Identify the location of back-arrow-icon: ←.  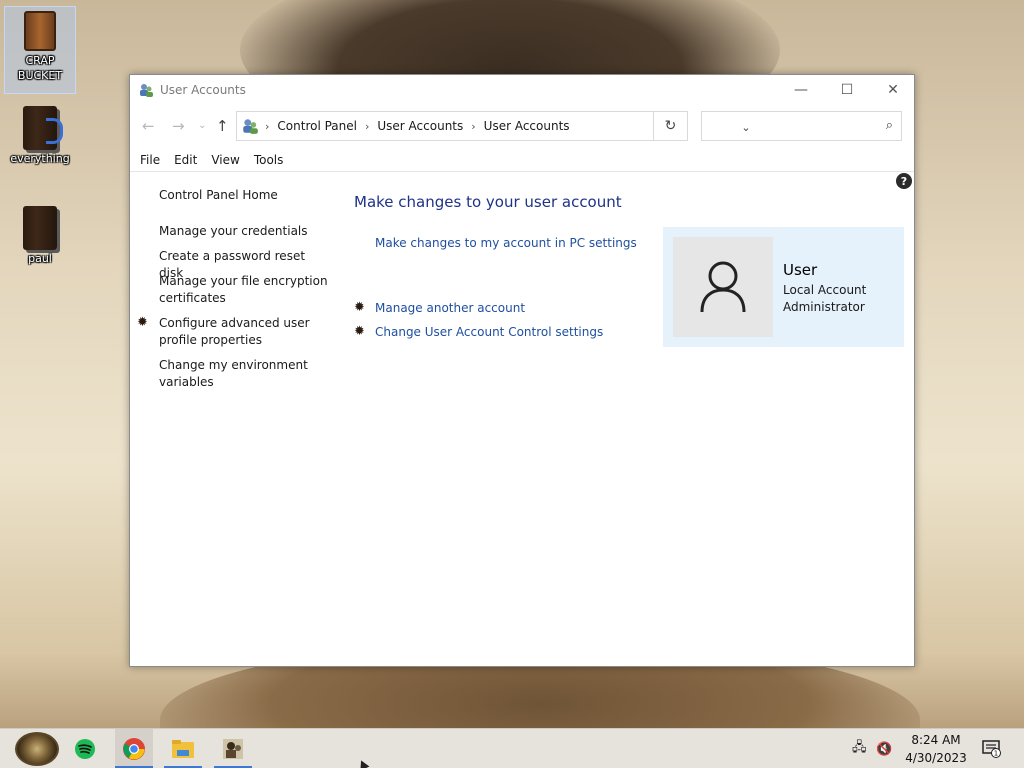
(148, 126).